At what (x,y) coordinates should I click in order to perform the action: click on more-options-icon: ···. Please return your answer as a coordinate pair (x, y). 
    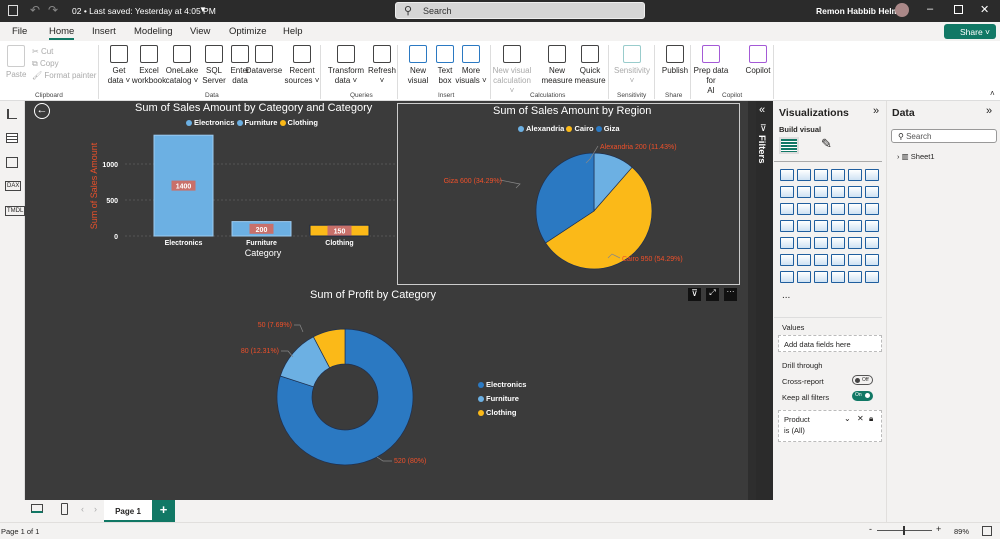
    Looking at the image, I should click on (730, 294).